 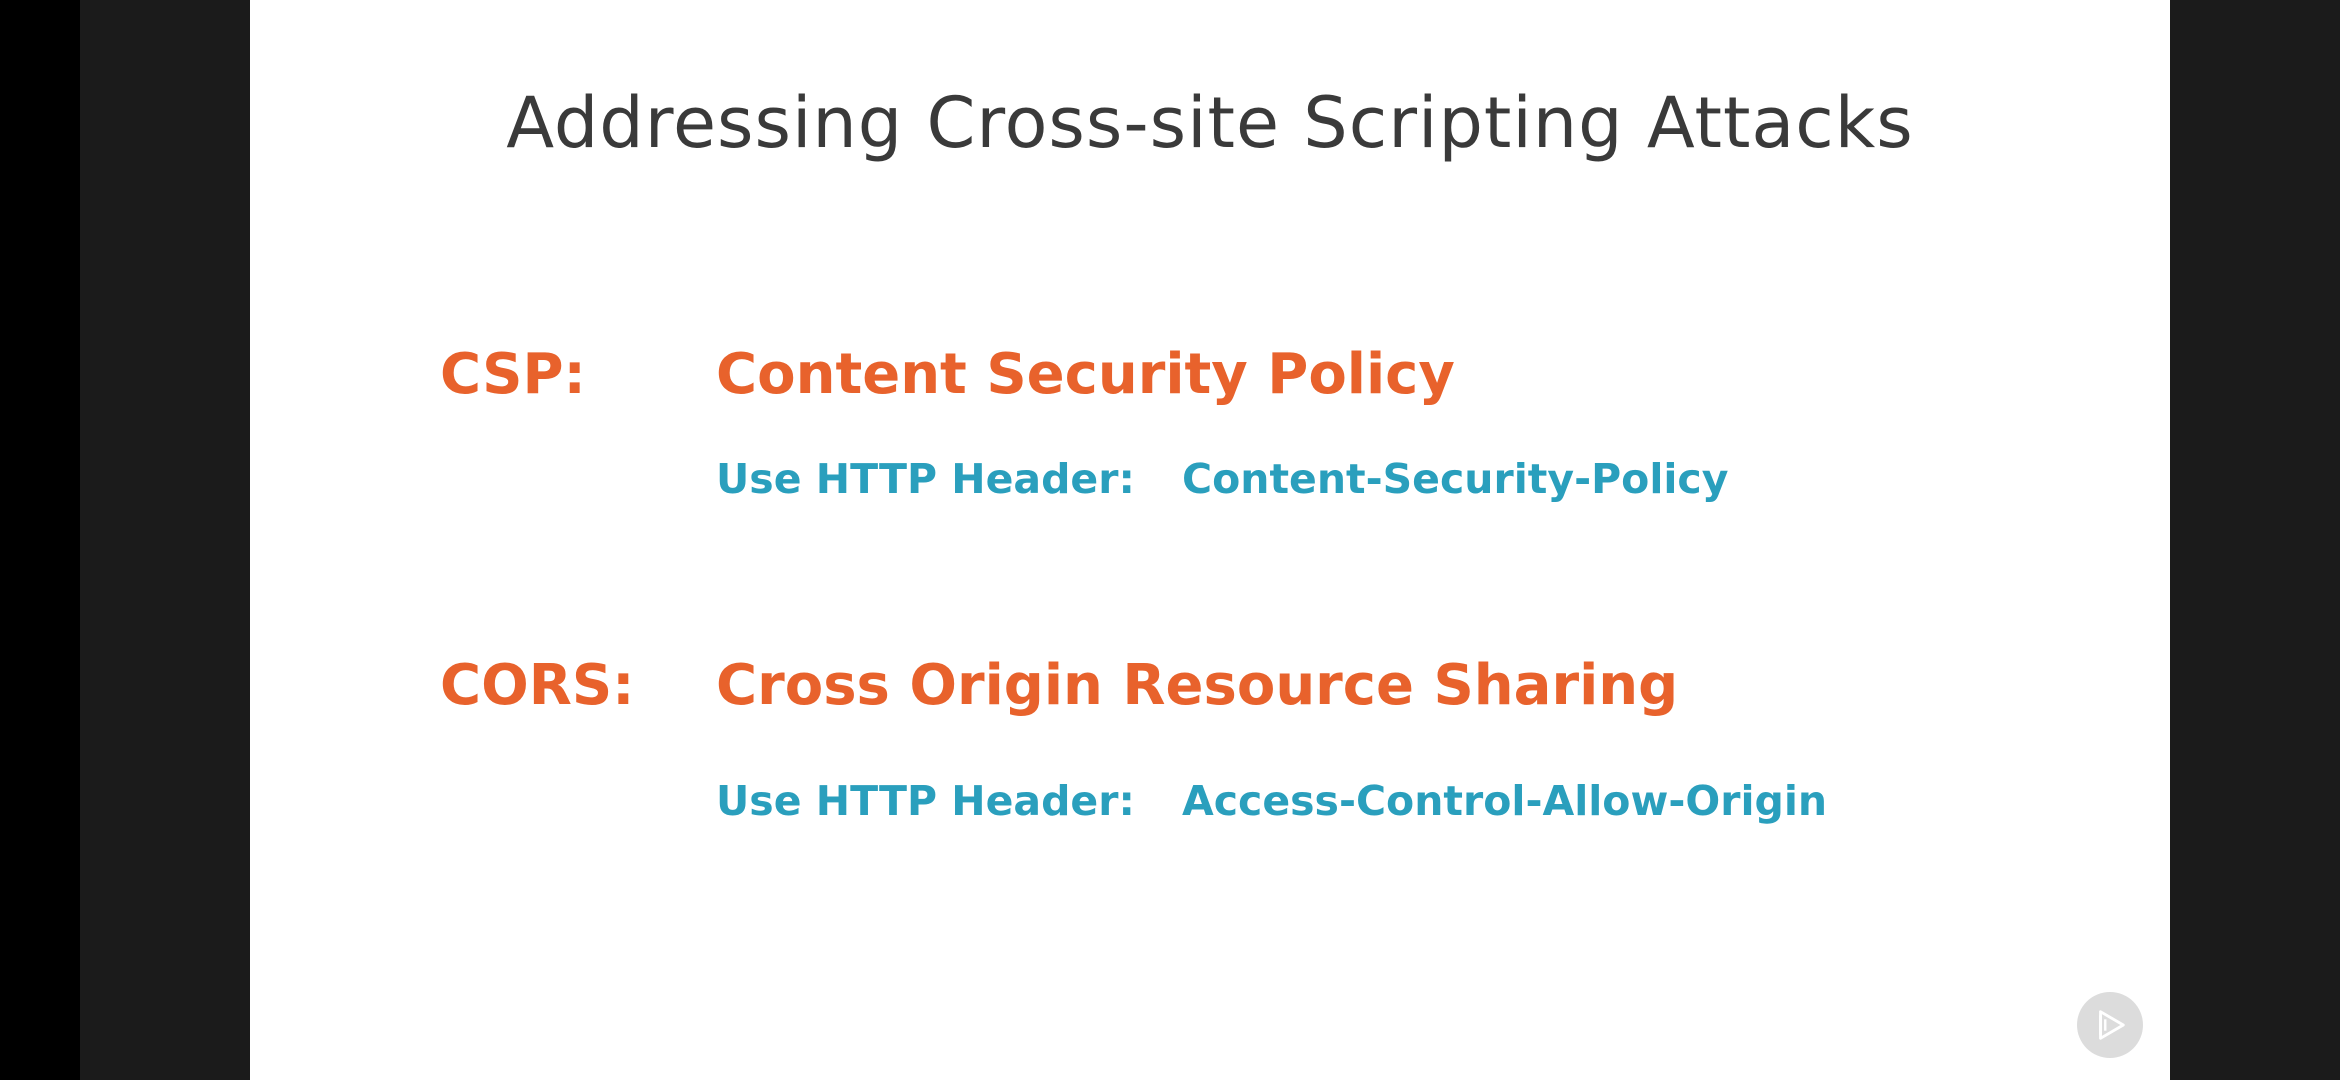 What do you see at coordinates (165, 540) in the screenshot?
I see `letterbox-left` at bounding box center [165, 540].